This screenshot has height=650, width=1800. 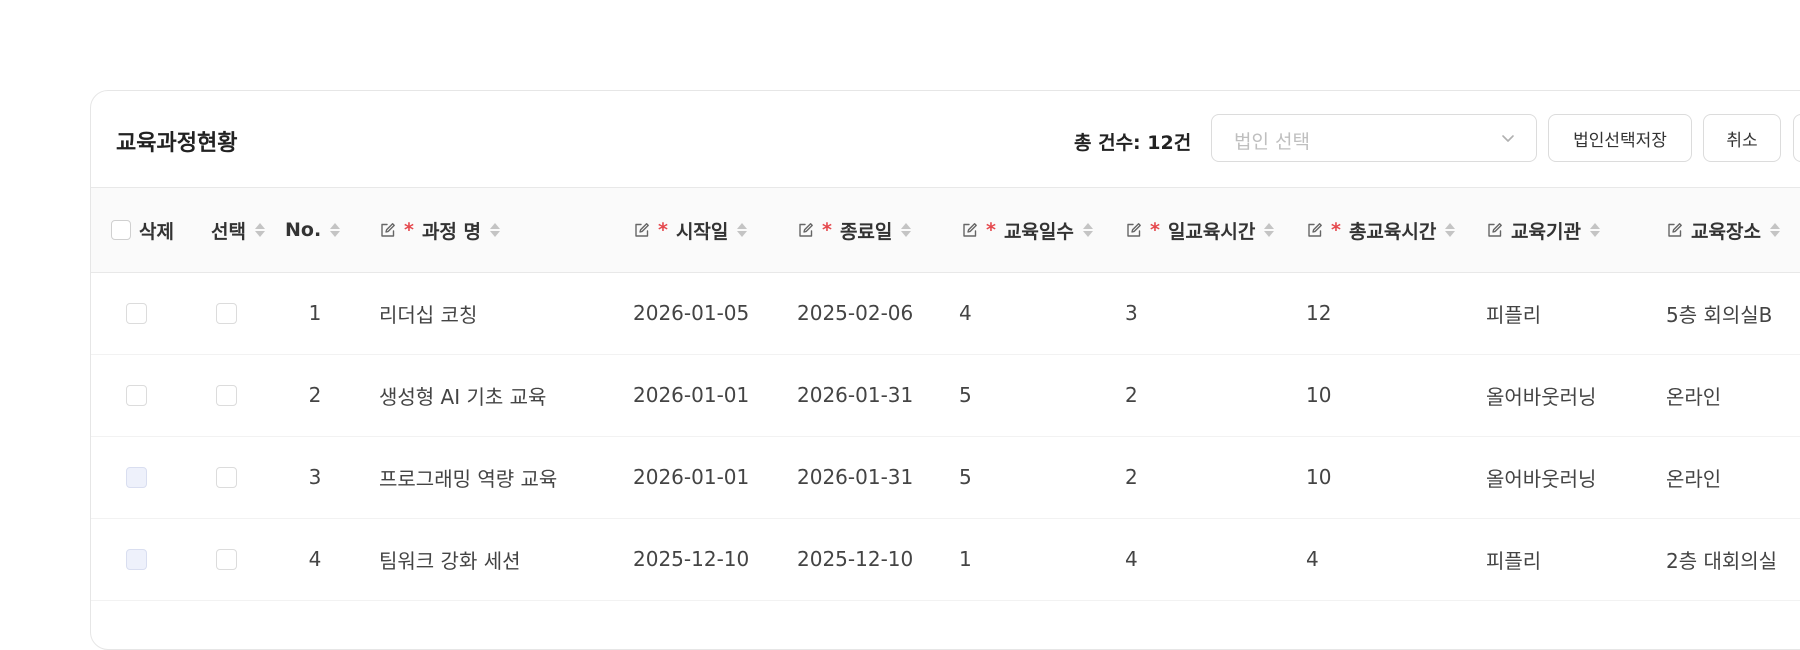 I want to click on header-location-label: 교육장소, so click(x=1726, y=231).